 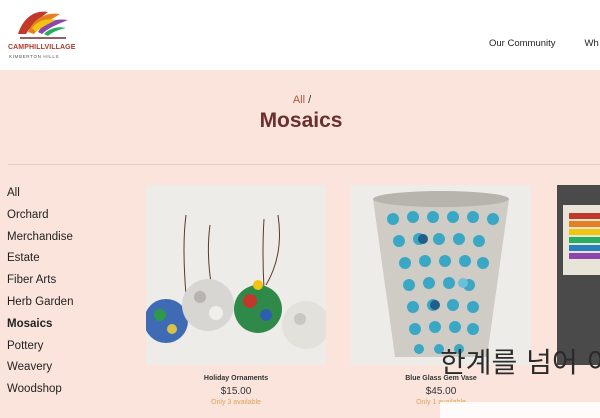 I want to click on breadcrumb: All /, so click(x=300, y=100).